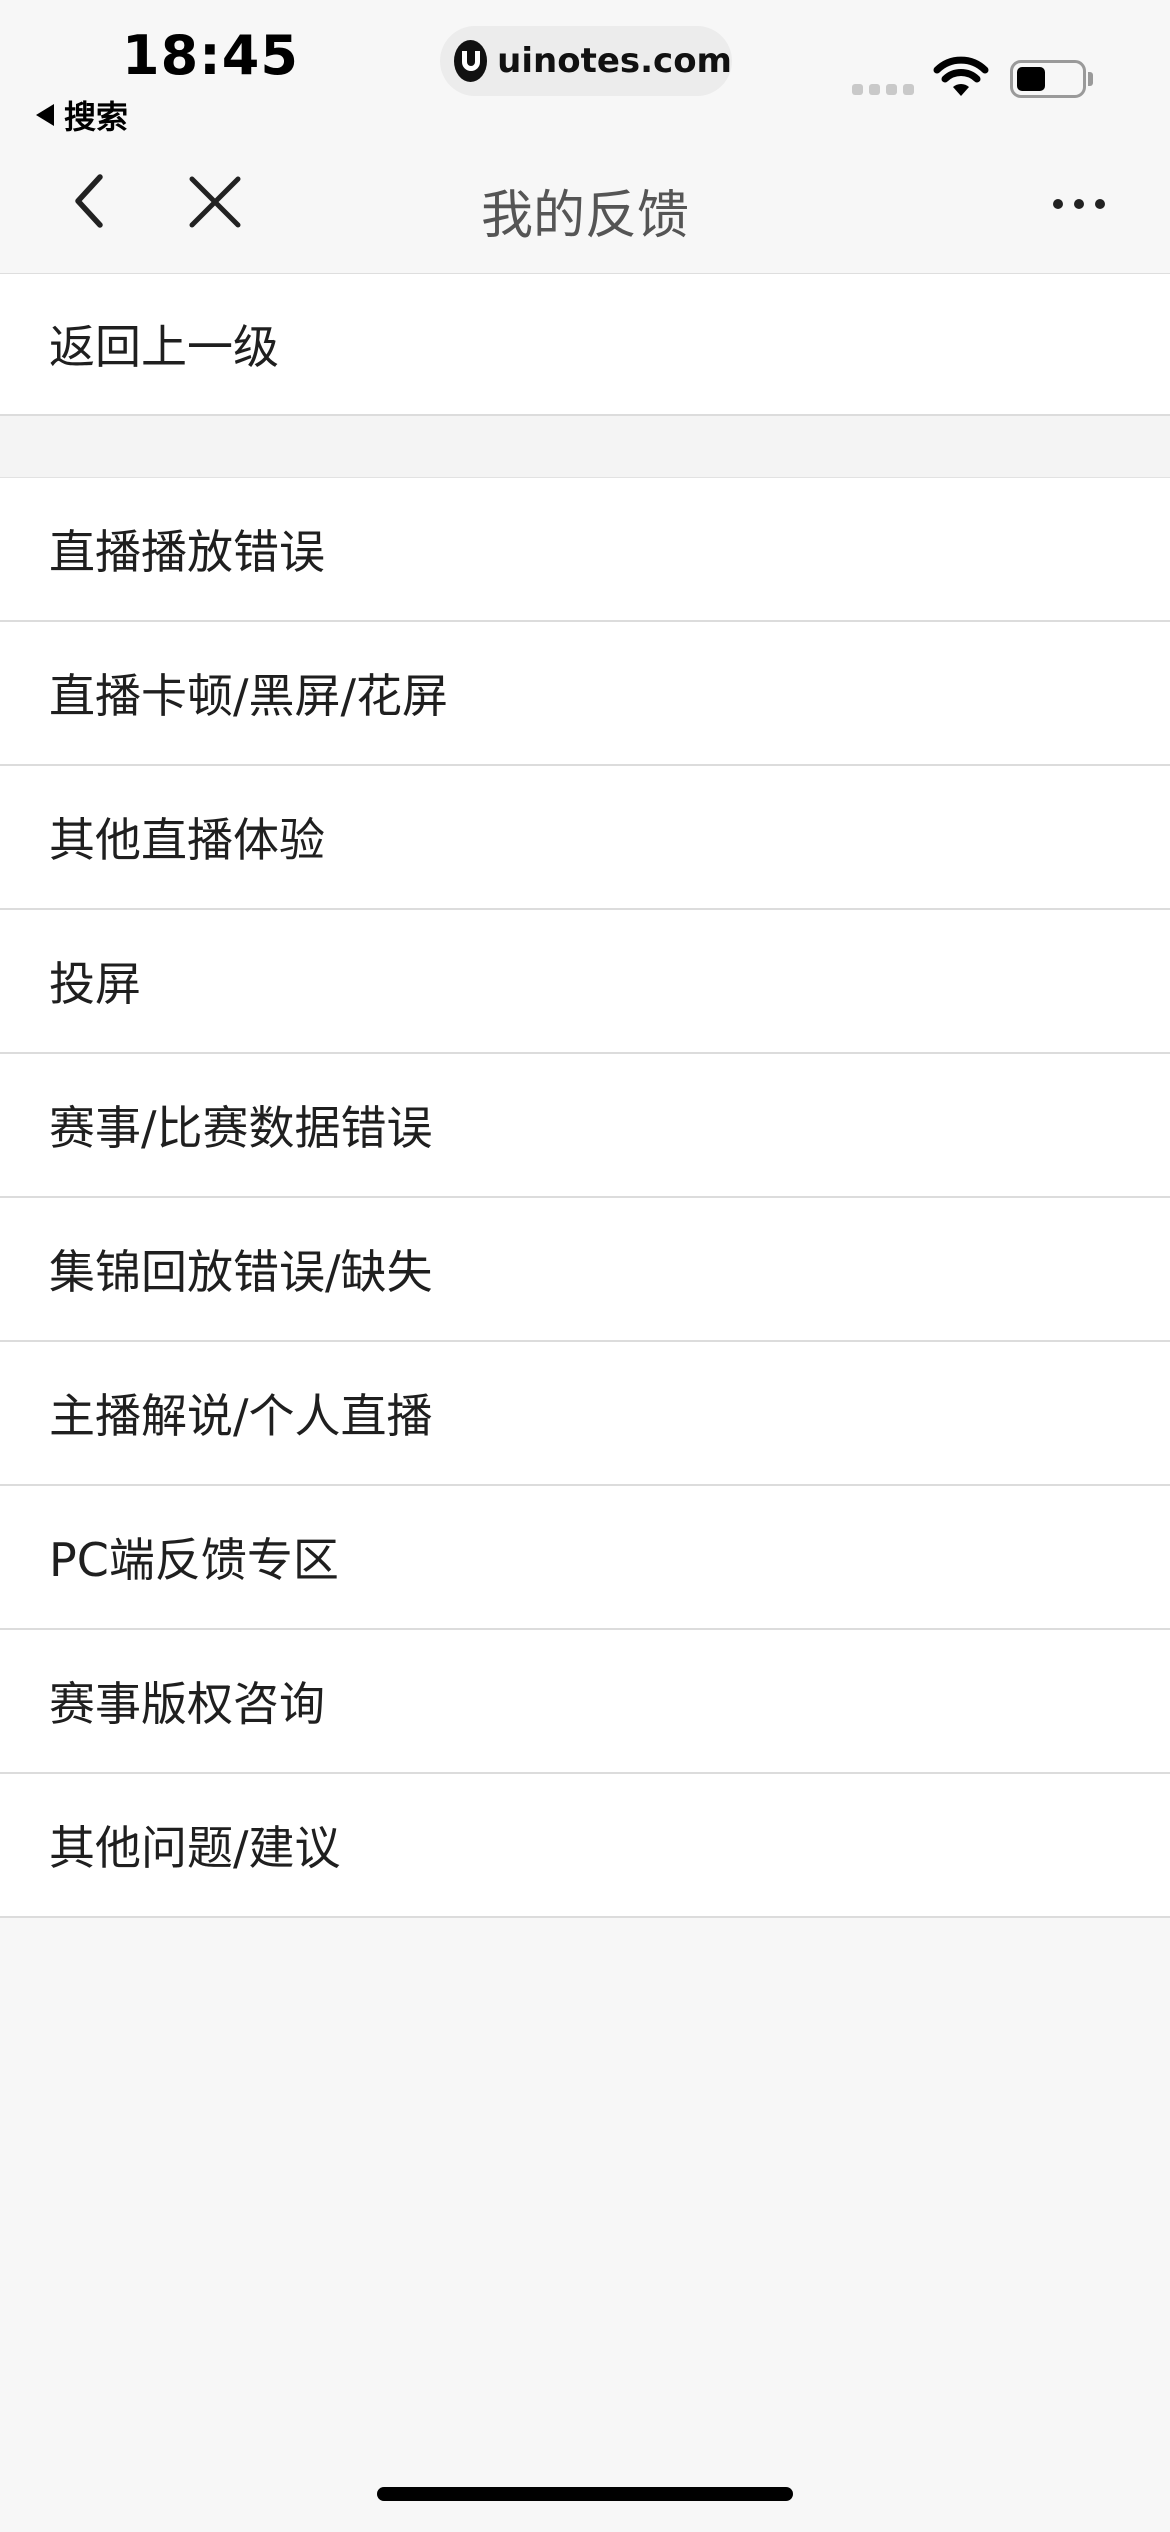  What do you see at coordinates (614, 61) in the screenshot?
I see `url-text: uinotes.com` at bounding box center [614, 61].